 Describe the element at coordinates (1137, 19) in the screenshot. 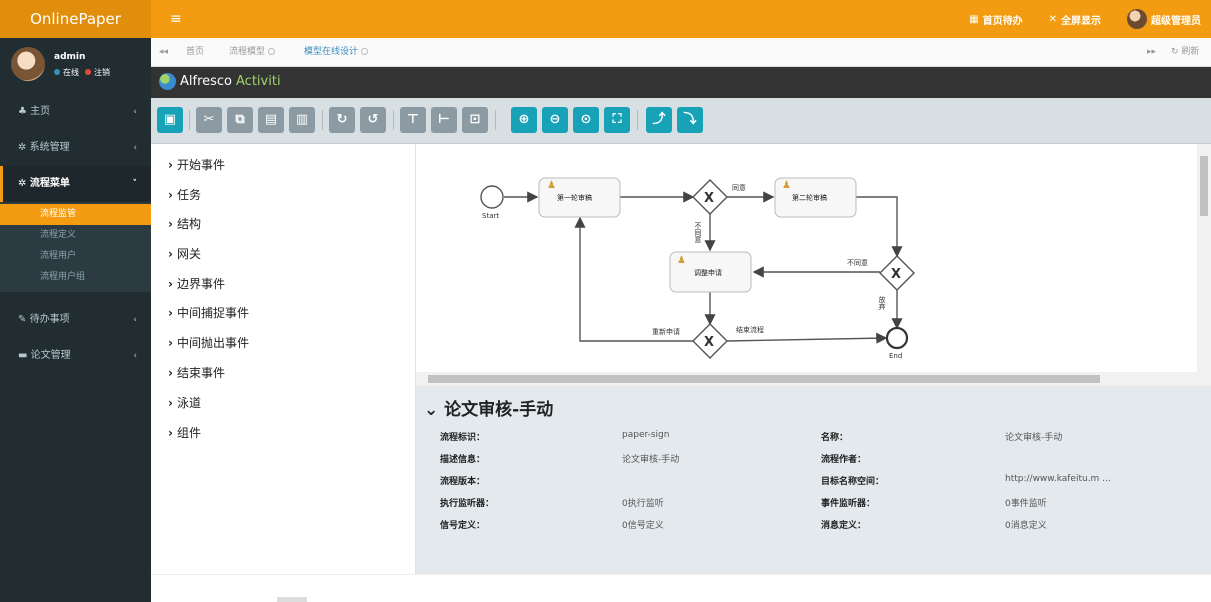

I see `avatar` at that location.